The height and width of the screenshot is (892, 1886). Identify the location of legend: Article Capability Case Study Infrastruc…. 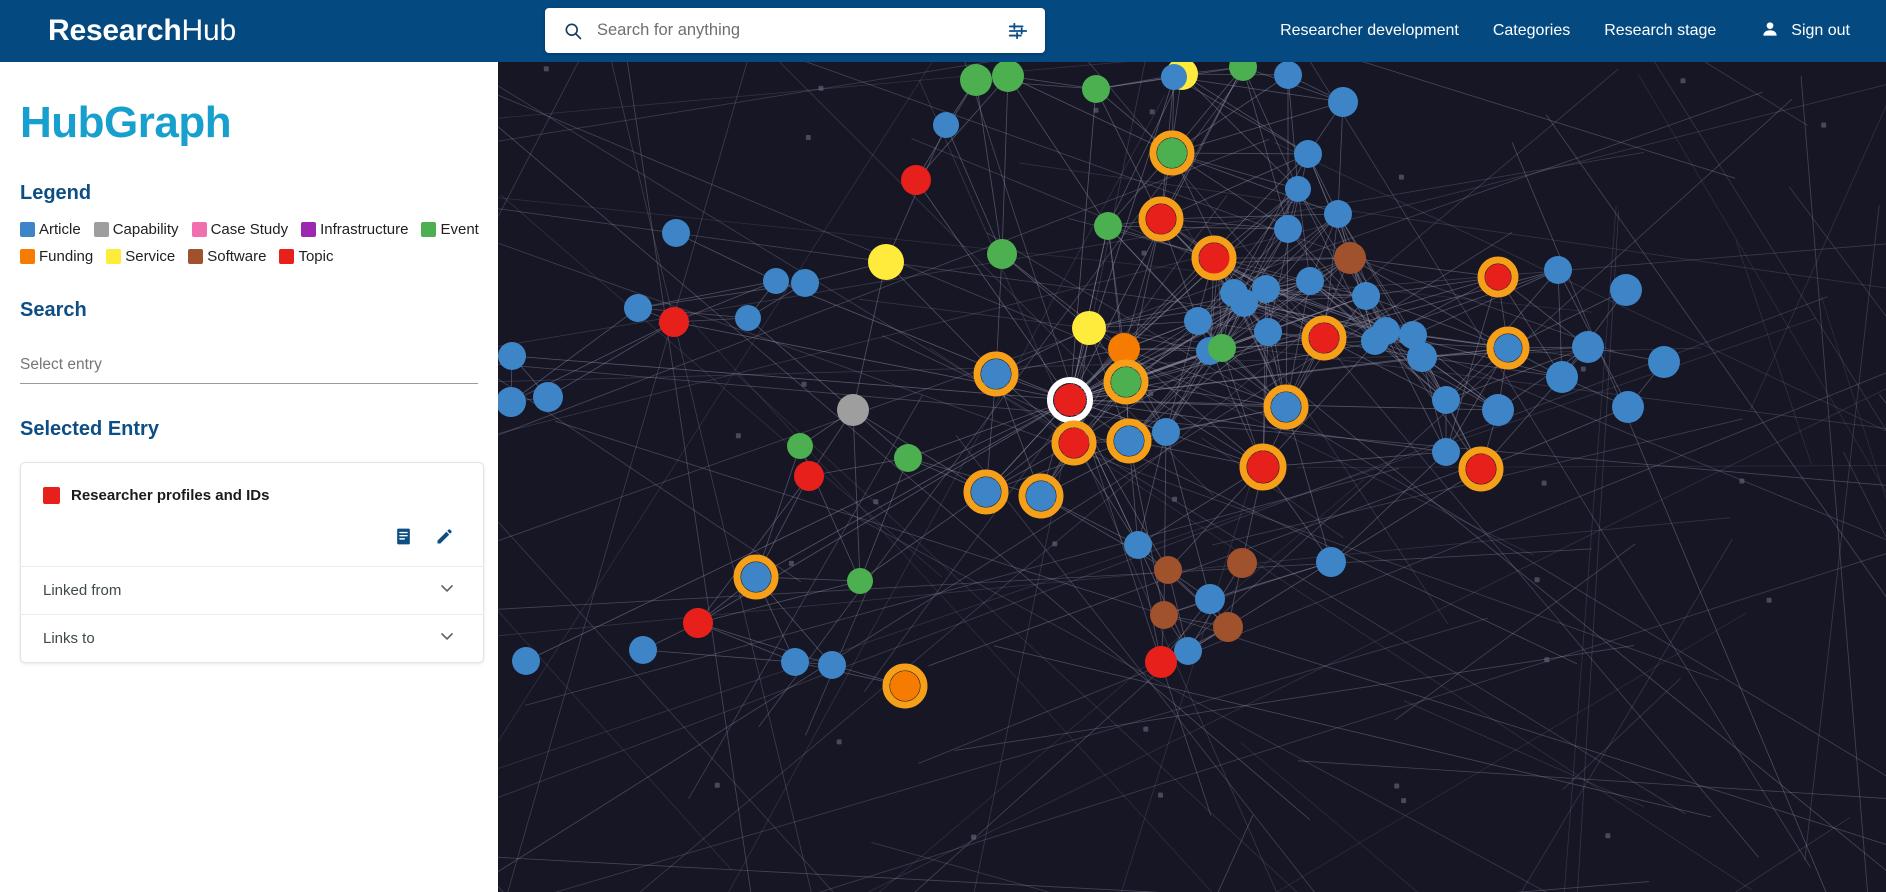
(249, 243).